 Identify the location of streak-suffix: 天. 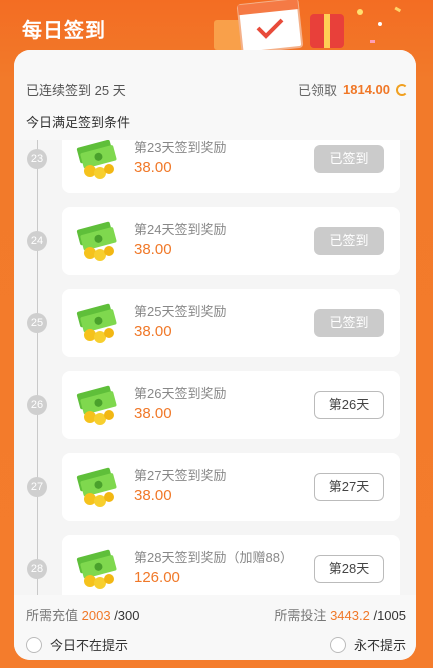
(119, 90).